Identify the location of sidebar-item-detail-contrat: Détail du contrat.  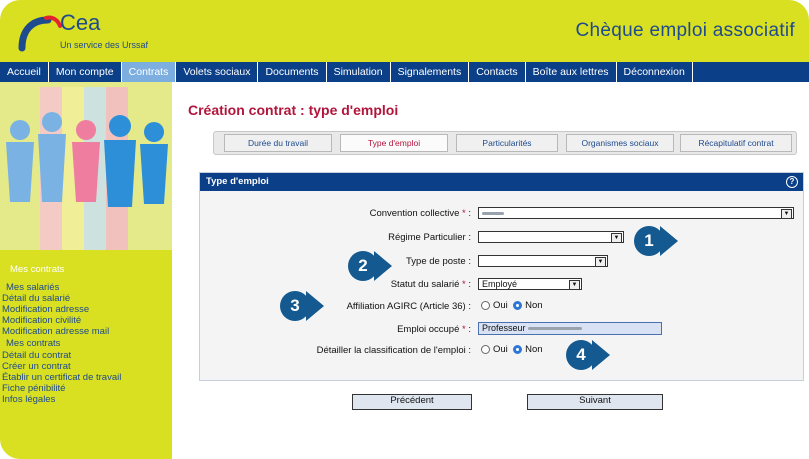
(36, 355).